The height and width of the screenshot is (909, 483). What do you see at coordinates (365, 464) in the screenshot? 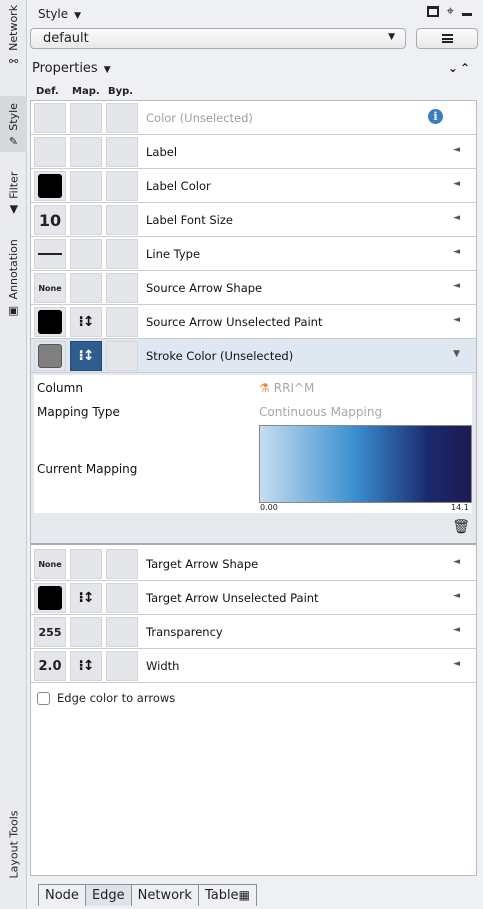
I see `continuous-mapping-gradient` at bounding box center [365, 464].